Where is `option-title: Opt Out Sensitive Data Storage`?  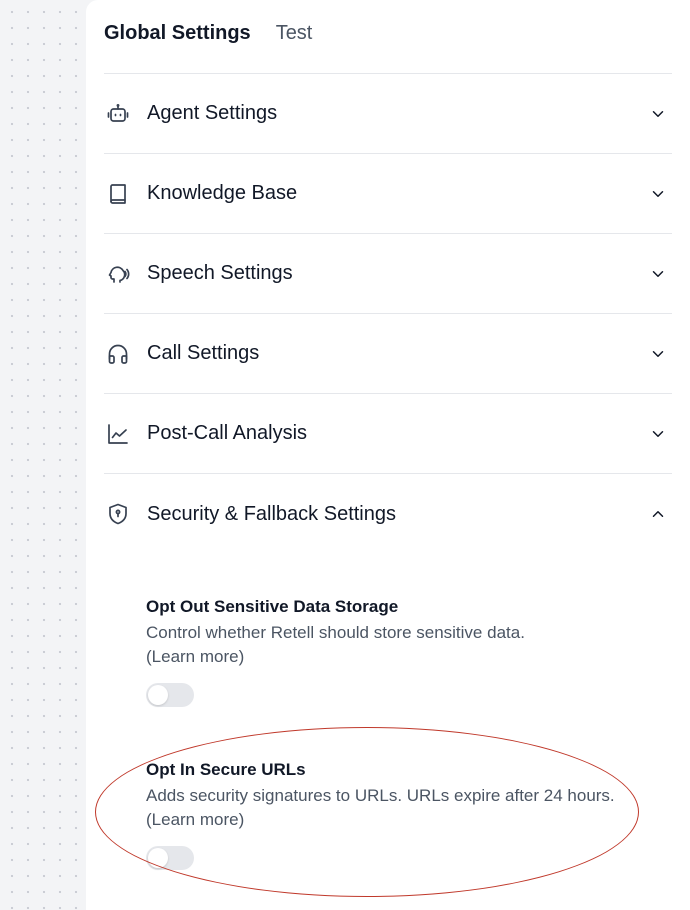 option-title: Opt Out Sensitive Data Storage is located at coordinates (272, 606).